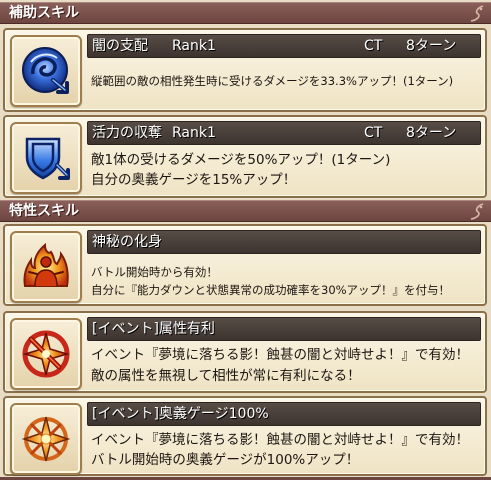  I want to click on trait-description-line-2: 自分に『能力ダウンと状態異常の成功確率を30%アップ！』を付与！, so click(271, 290).